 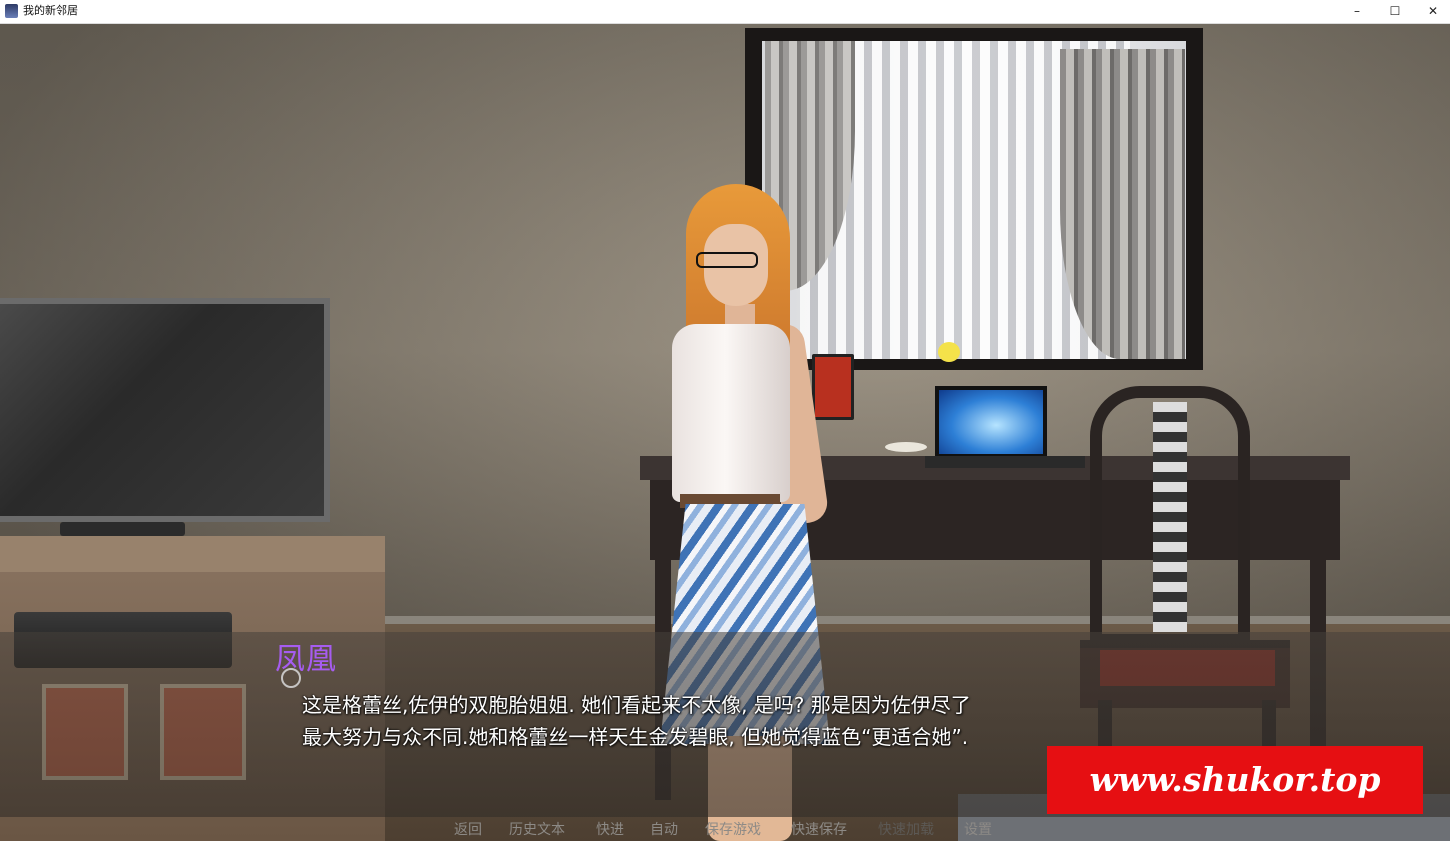 I want to click on flower, so click(x=949, y=352).